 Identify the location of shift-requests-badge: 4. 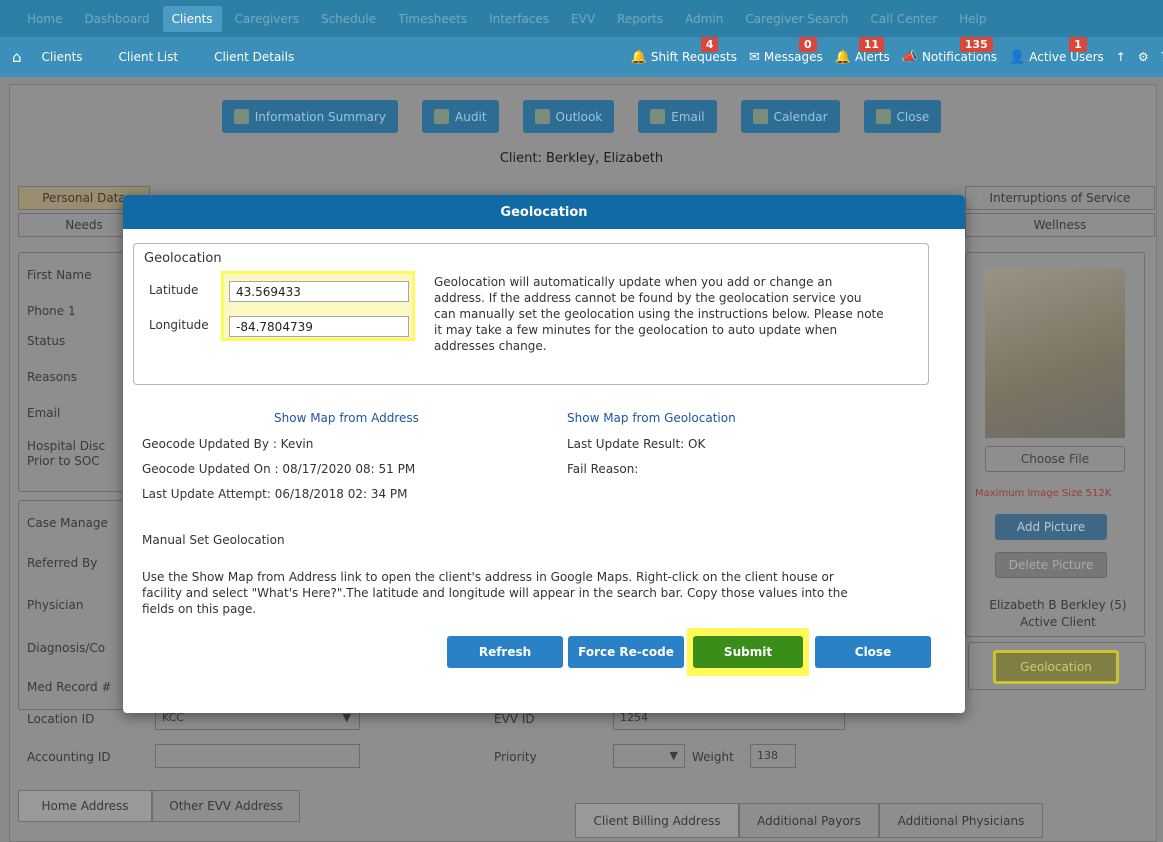
(709, 44).